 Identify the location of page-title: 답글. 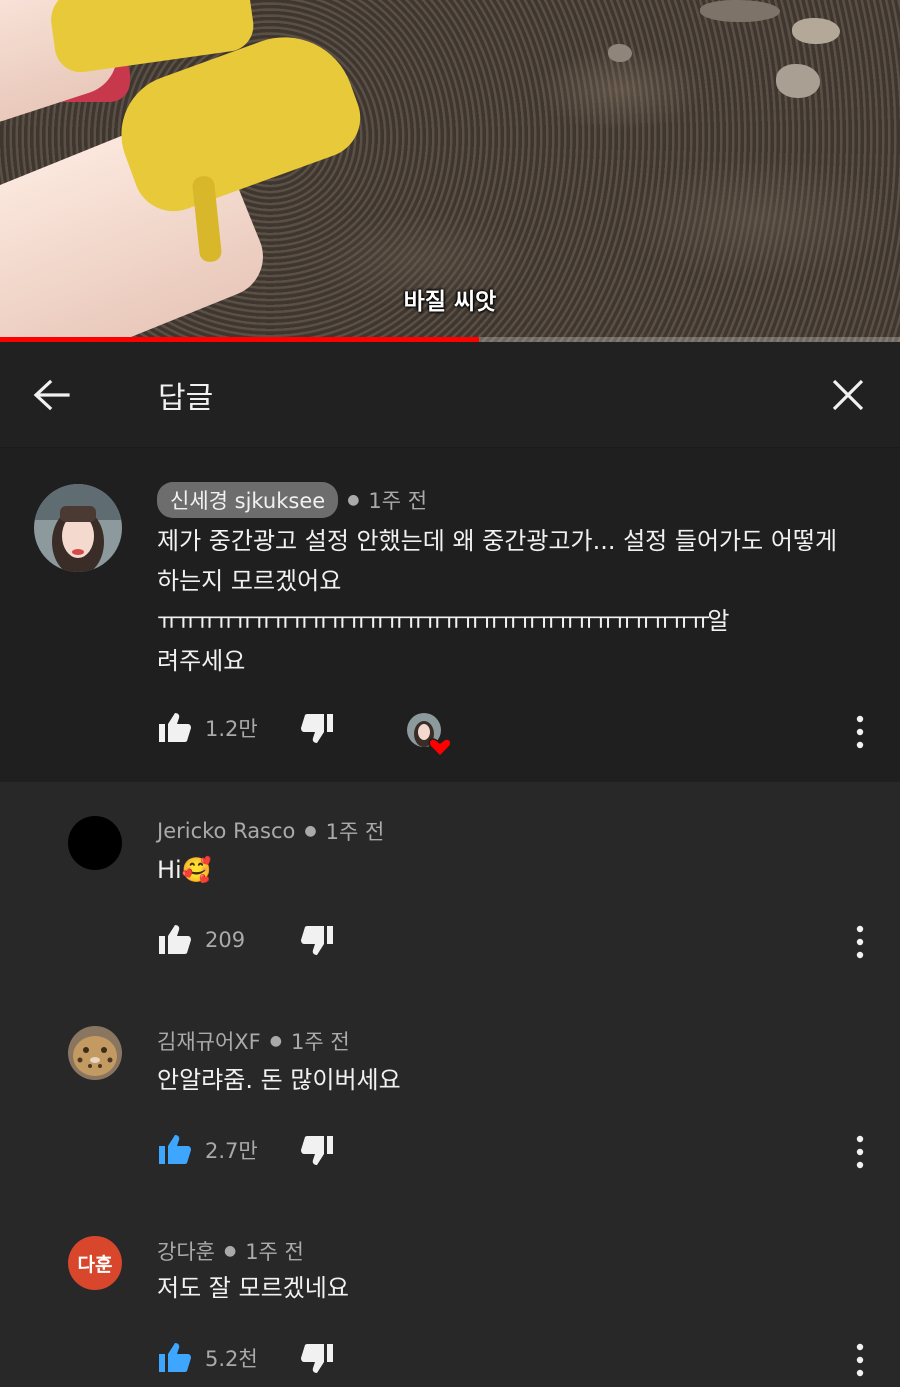
(186, 398).